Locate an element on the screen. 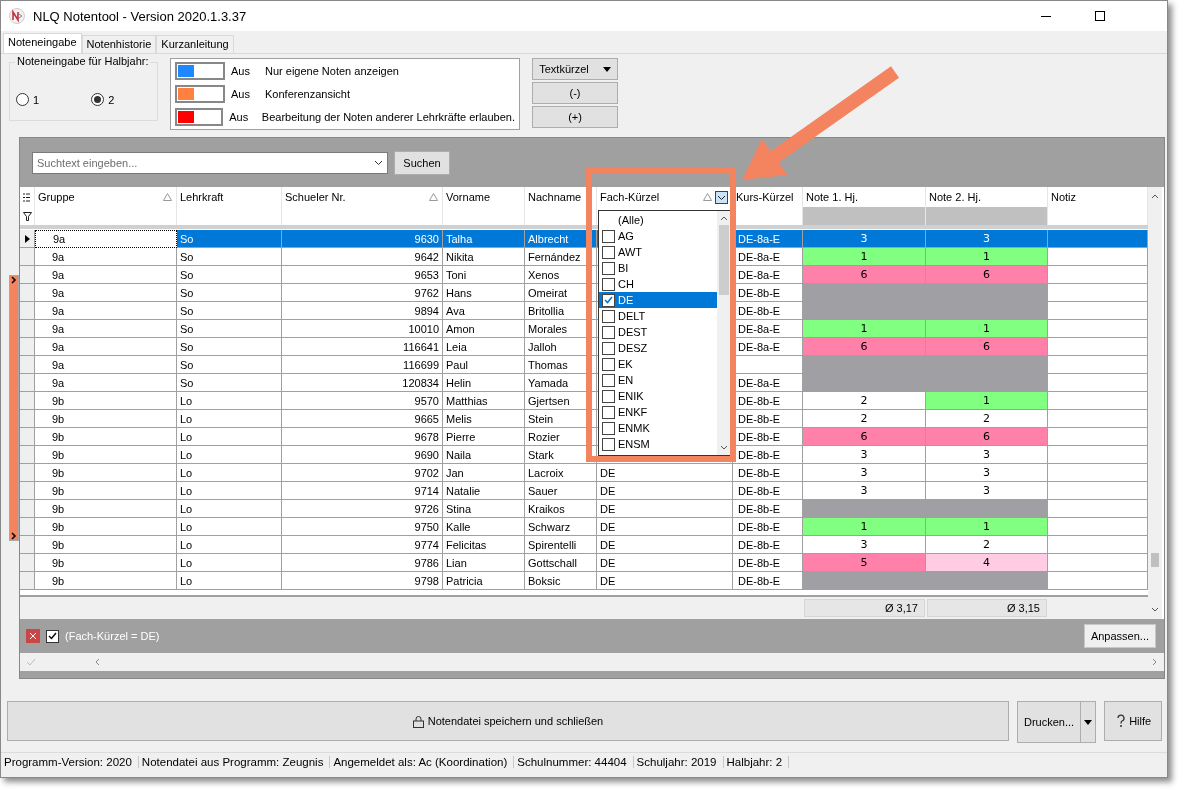 The width and height of the screenshot is (1201, 808). filter-cell is located at coordinates (987, 216).